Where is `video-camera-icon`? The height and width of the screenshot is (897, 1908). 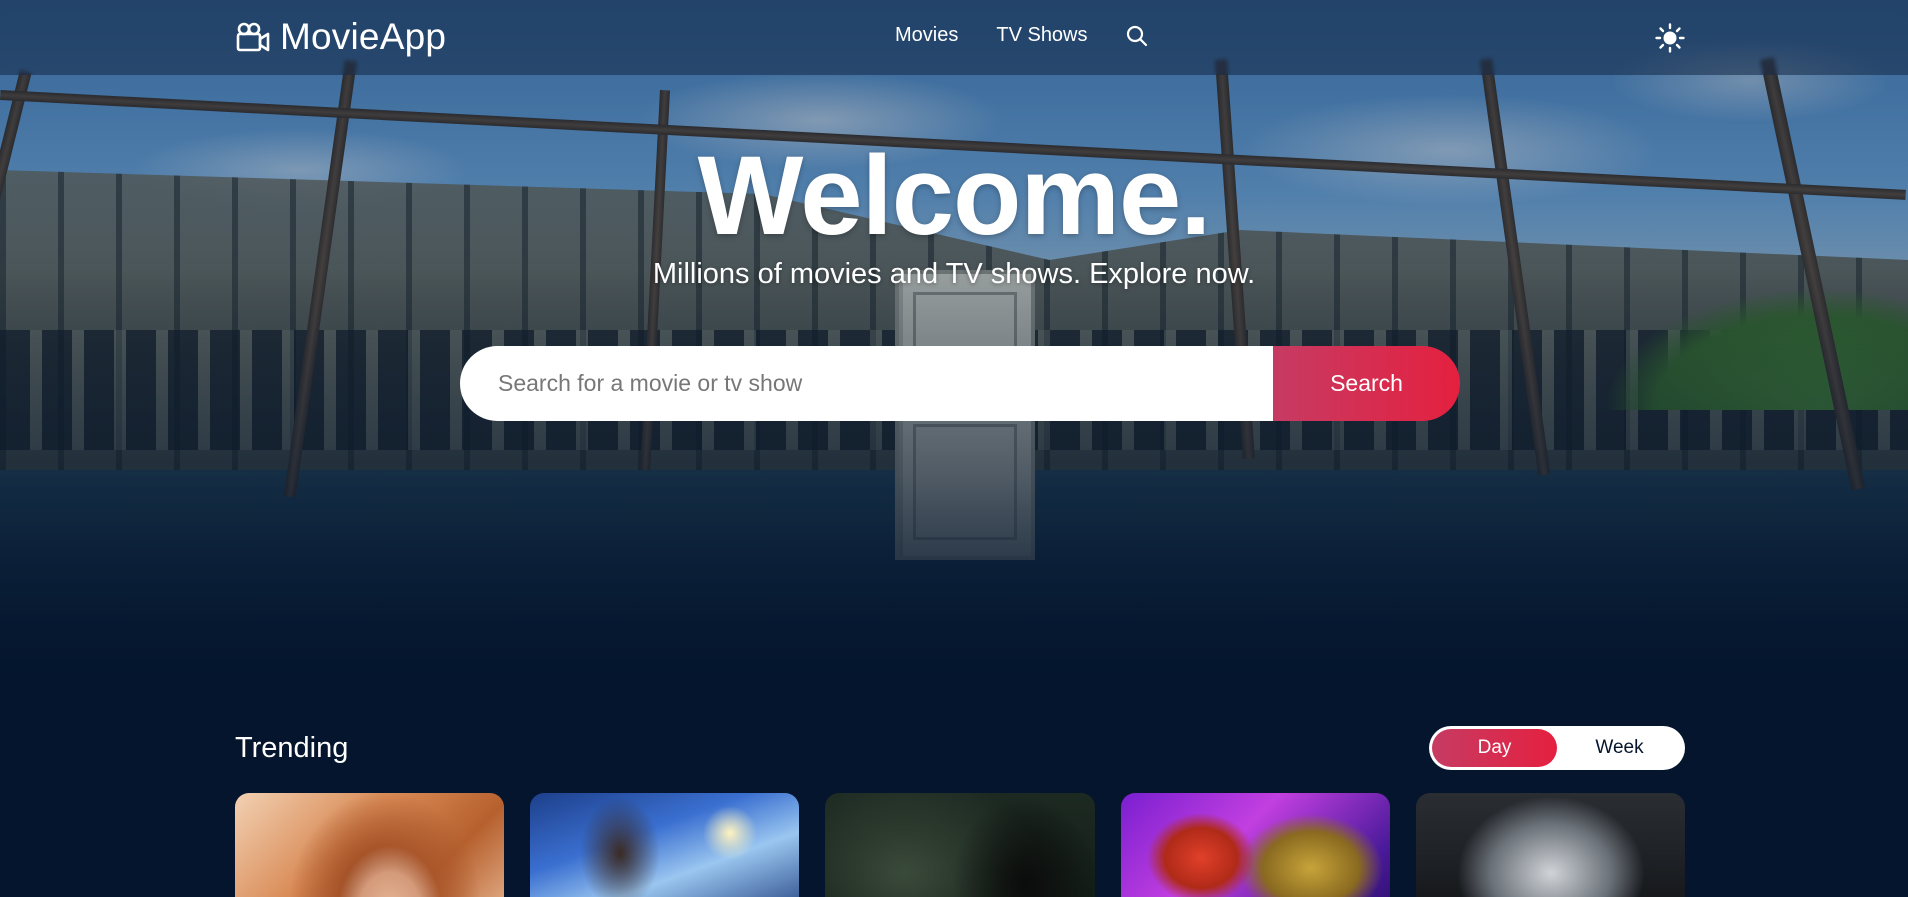
video-camera-icon is located at coordinates (253, 37).